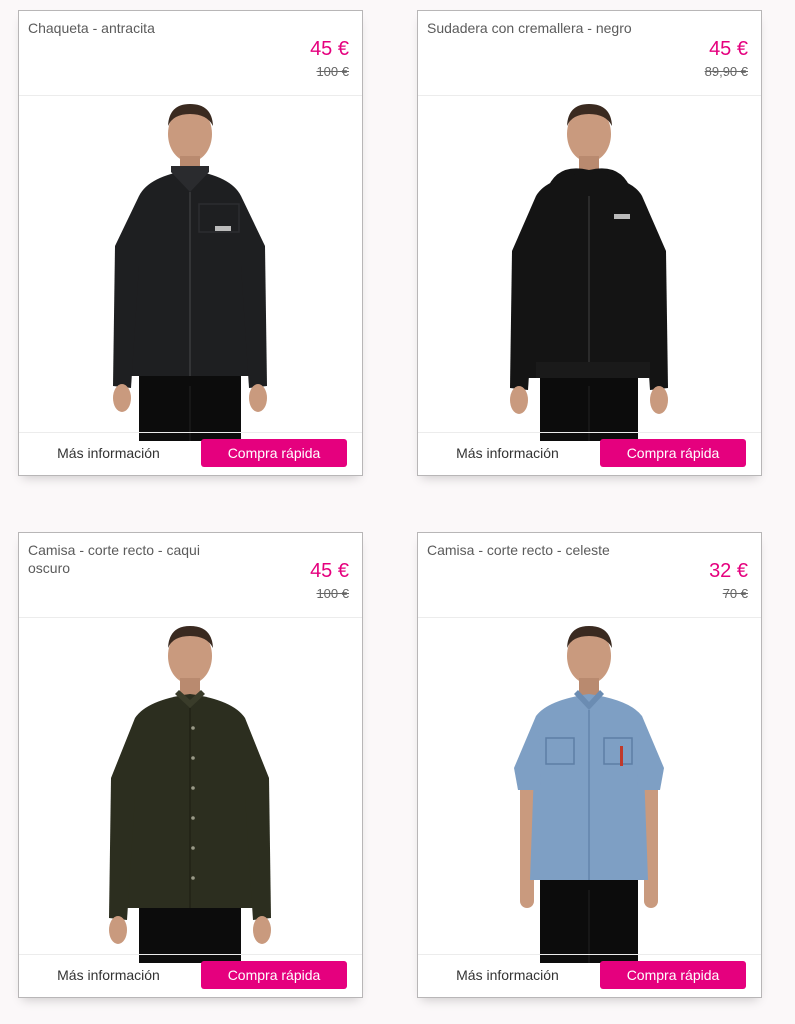 The width and height of the screenshot is (795, 1024). What do you see at coordinates (529, 550) in the screenshot?
I see `product-name: Camisa - corte recto - celeste` at bounding box center [529, 550].